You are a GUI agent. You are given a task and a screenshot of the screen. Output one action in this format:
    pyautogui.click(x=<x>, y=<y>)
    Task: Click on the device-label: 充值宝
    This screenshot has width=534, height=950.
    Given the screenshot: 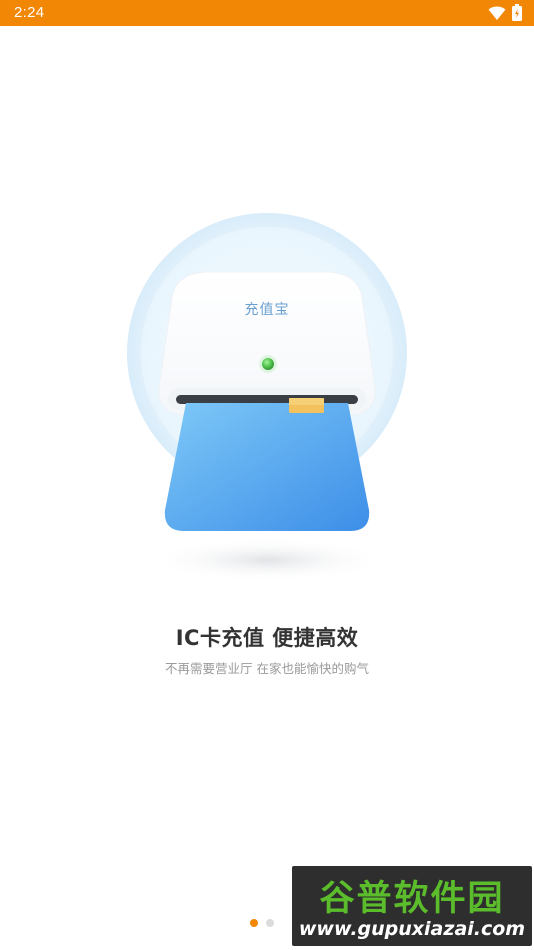 What is the action you would take?
    pyautogui.click(x=267, y=310)
    